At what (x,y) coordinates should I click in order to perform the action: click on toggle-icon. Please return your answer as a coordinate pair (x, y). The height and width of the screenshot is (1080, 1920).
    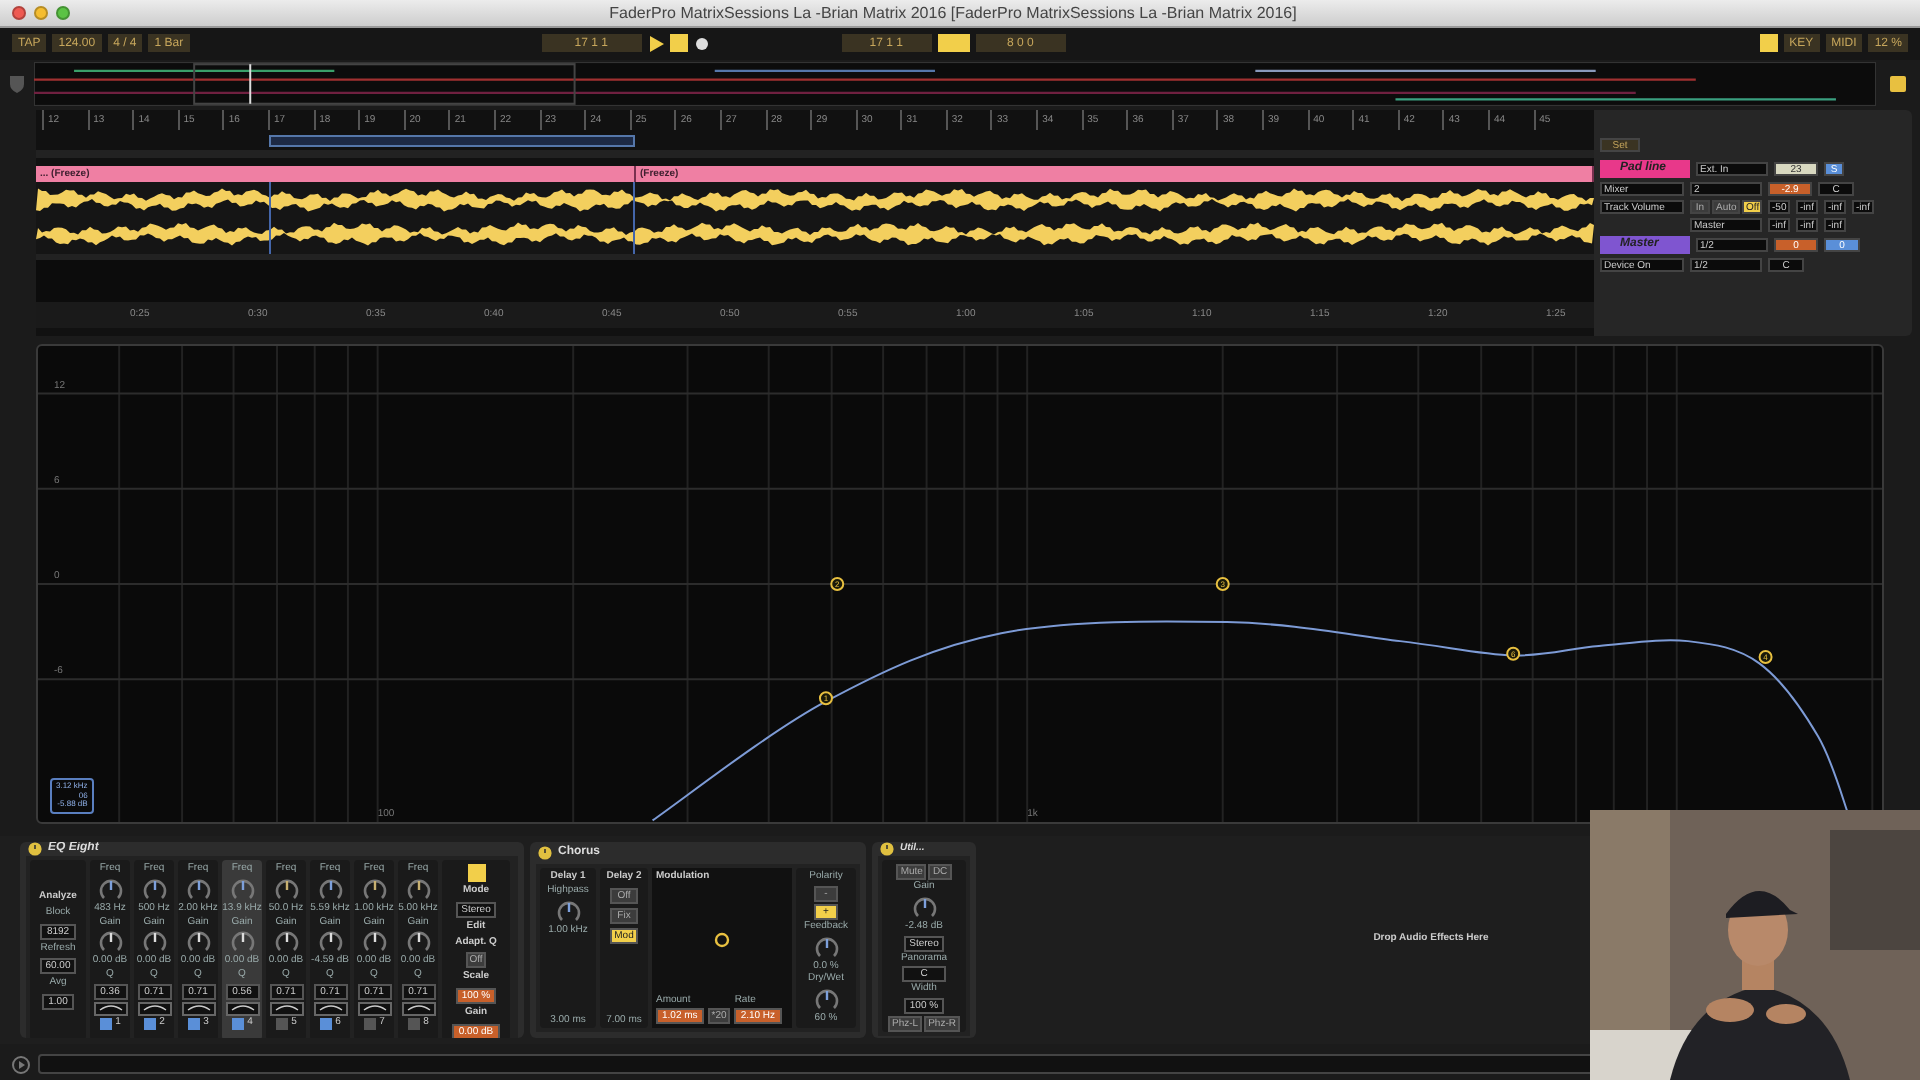
    Looking at the image, I should click on (476, 873).